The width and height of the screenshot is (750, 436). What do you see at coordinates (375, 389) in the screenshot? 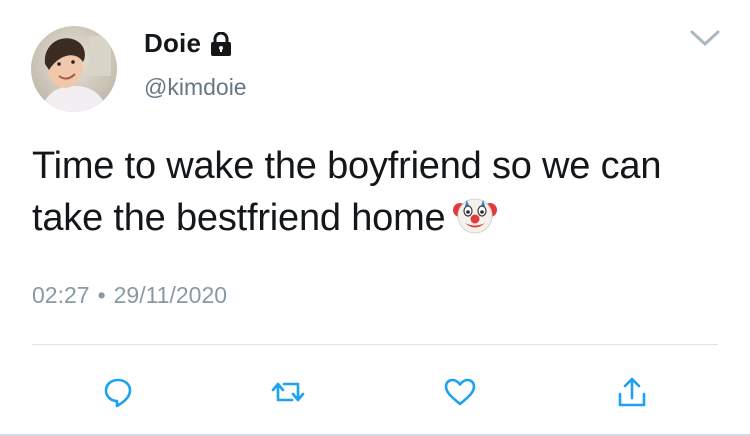
I see `action-bar` at bounding box center [375, 389].